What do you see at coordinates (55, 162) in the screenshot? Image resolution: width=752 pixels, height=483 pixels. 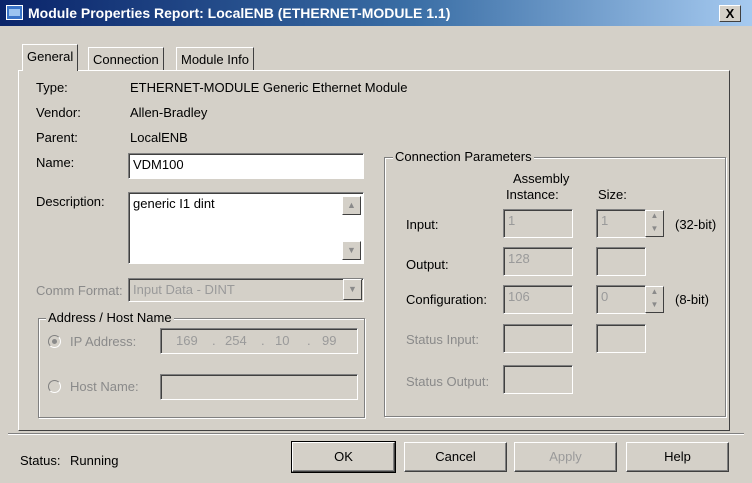 I see `name-label: Name:` at bounding box center [55, 162].